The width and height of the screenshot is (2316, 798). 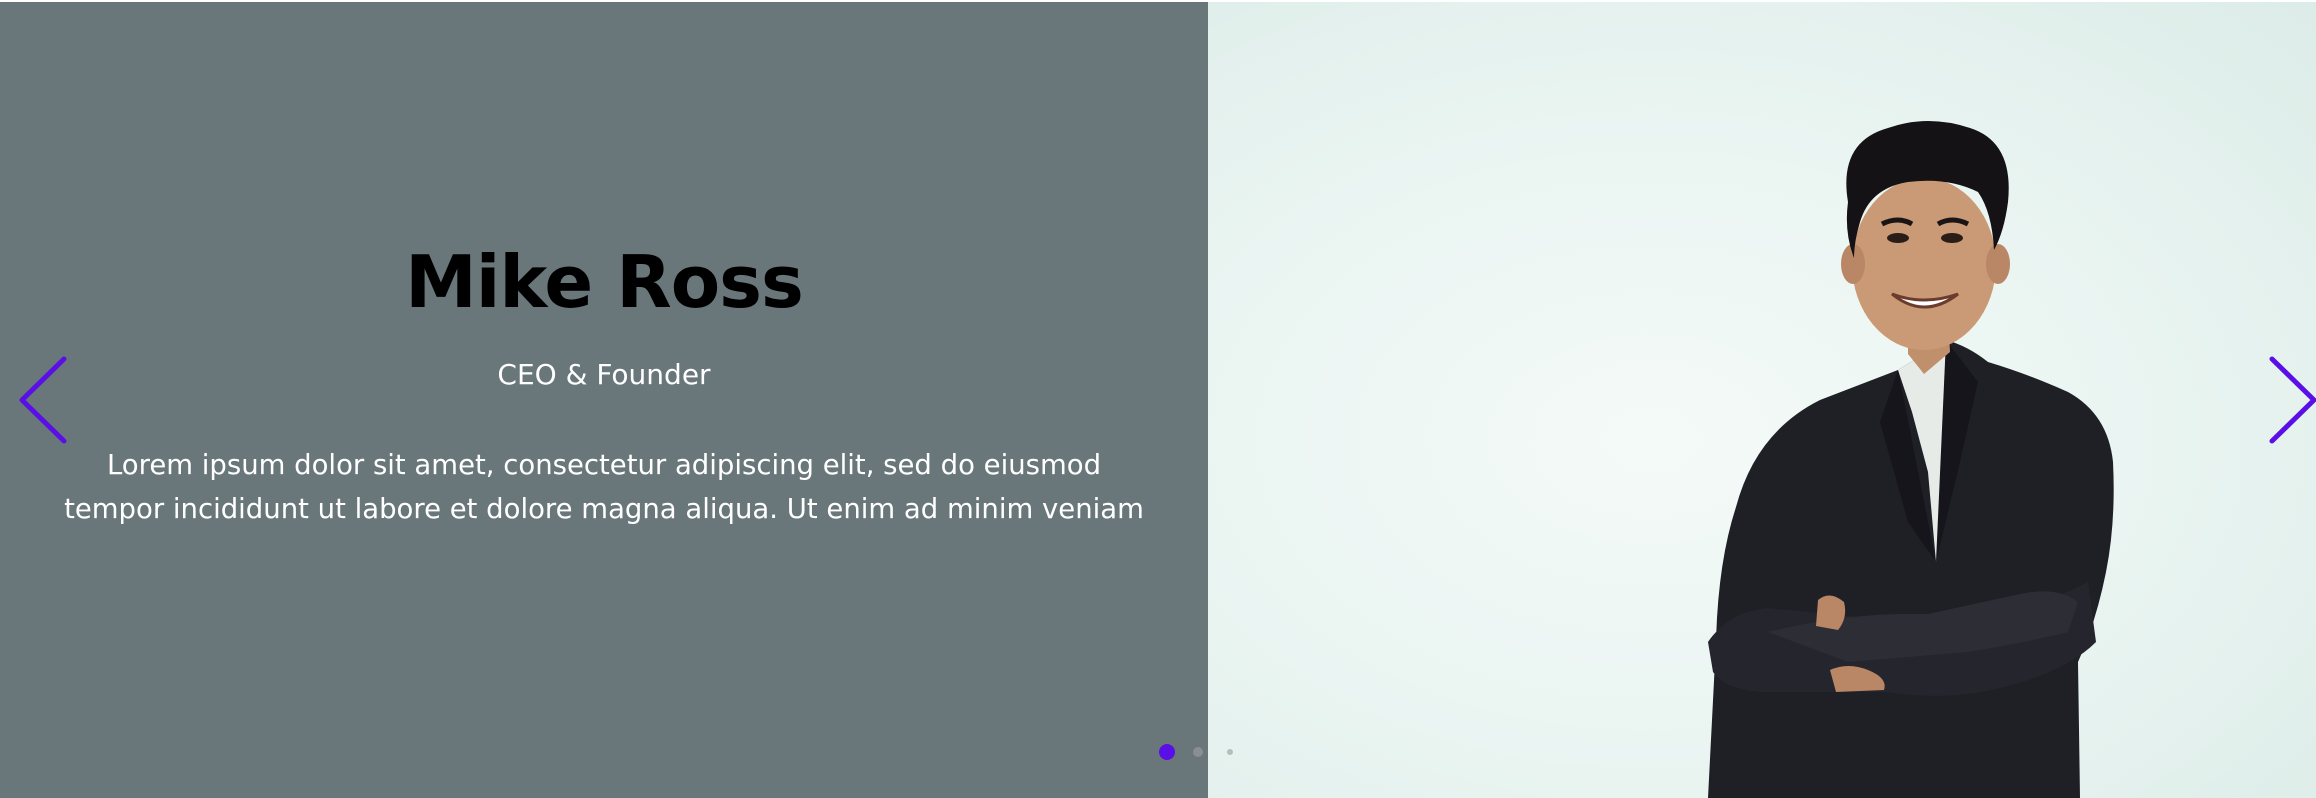 I want to click on next-slide-button, so click(x=2289, y=400).